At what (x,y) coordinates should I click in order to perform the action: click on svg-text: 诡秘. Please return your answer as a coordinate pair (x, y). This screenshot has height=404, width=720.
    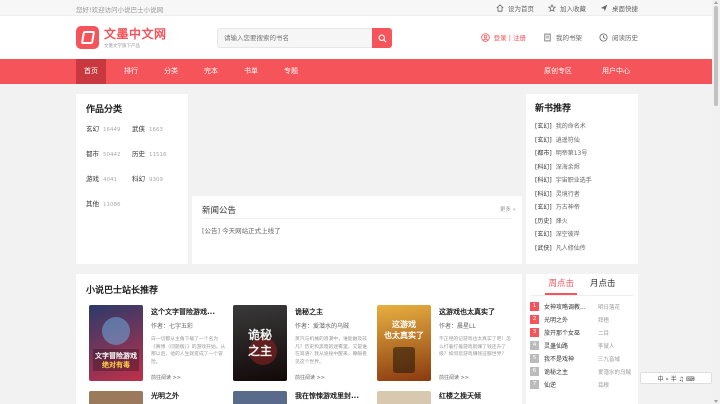
    Looking at the image, I should click on (260, 334).